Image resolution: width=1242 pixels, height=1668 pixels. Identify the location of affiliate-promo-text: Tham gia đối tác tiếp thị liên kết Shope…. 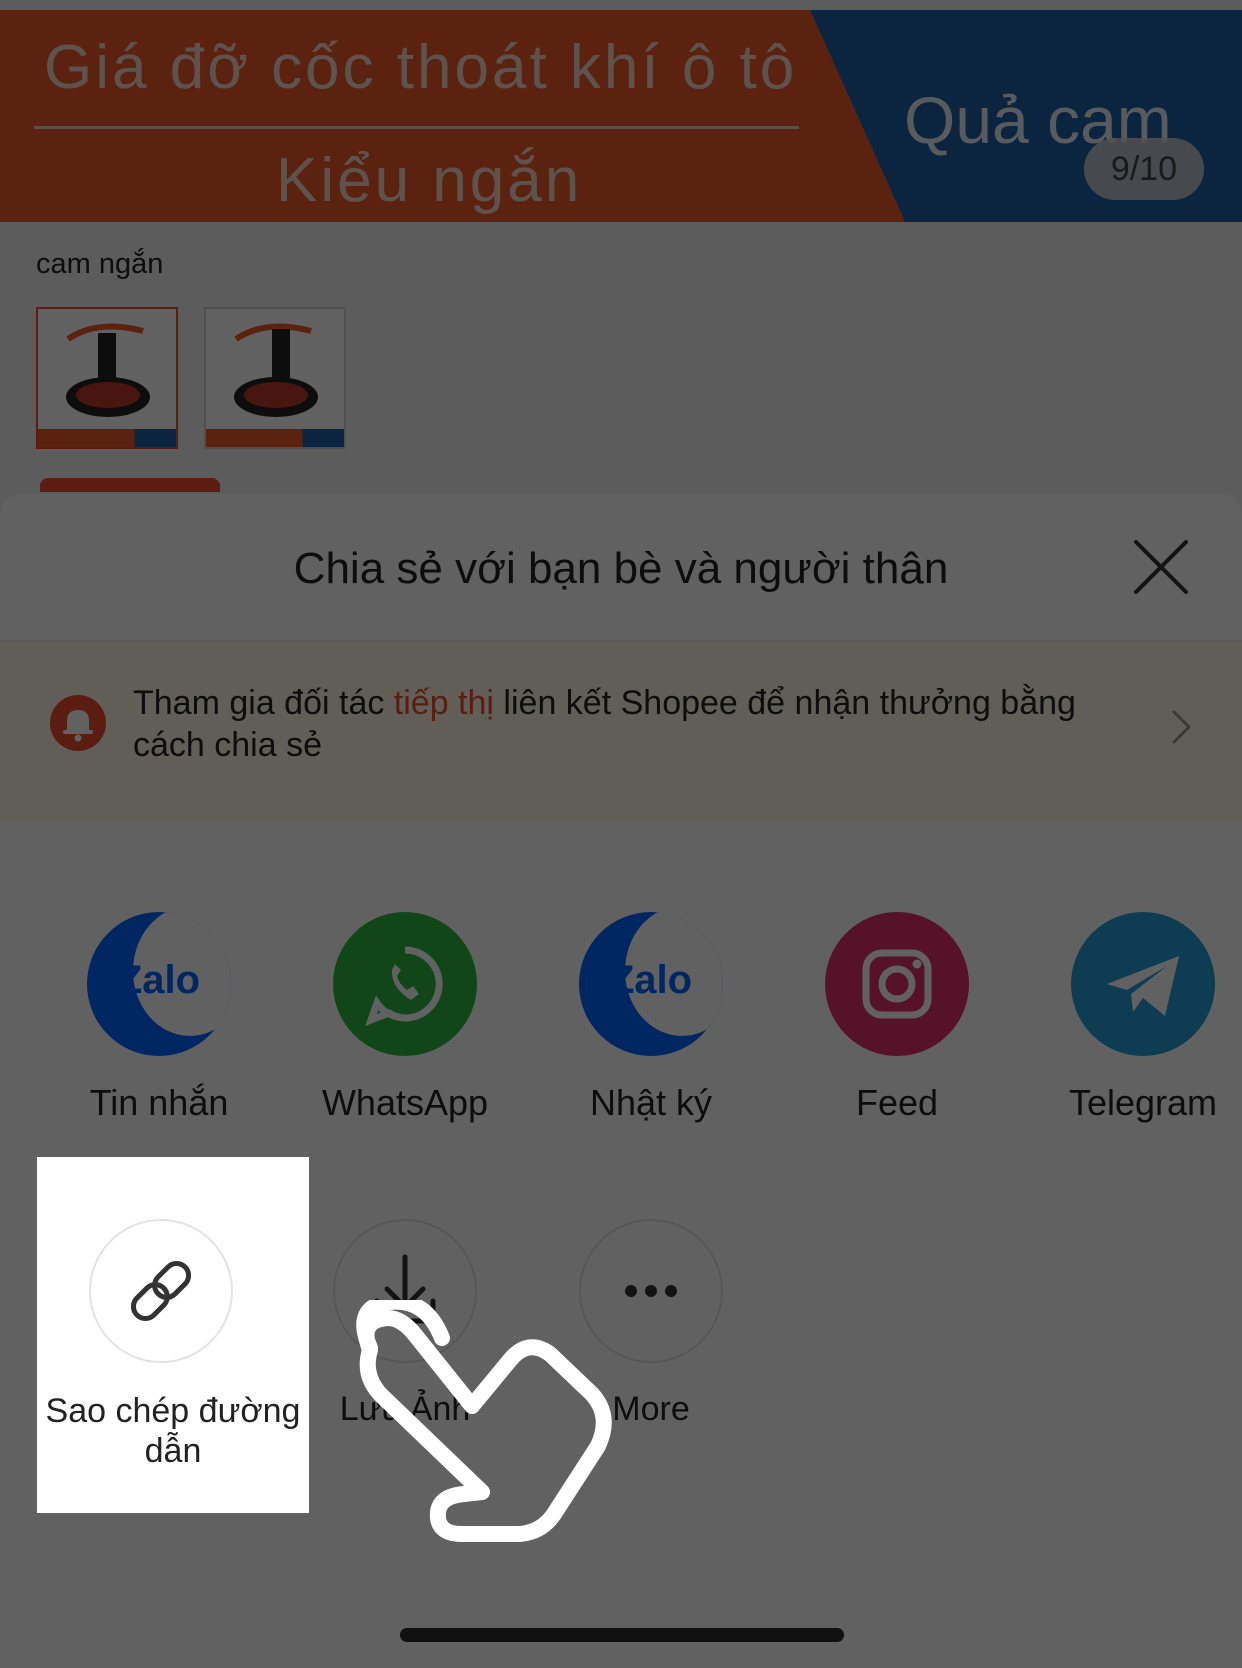
(623, 724).